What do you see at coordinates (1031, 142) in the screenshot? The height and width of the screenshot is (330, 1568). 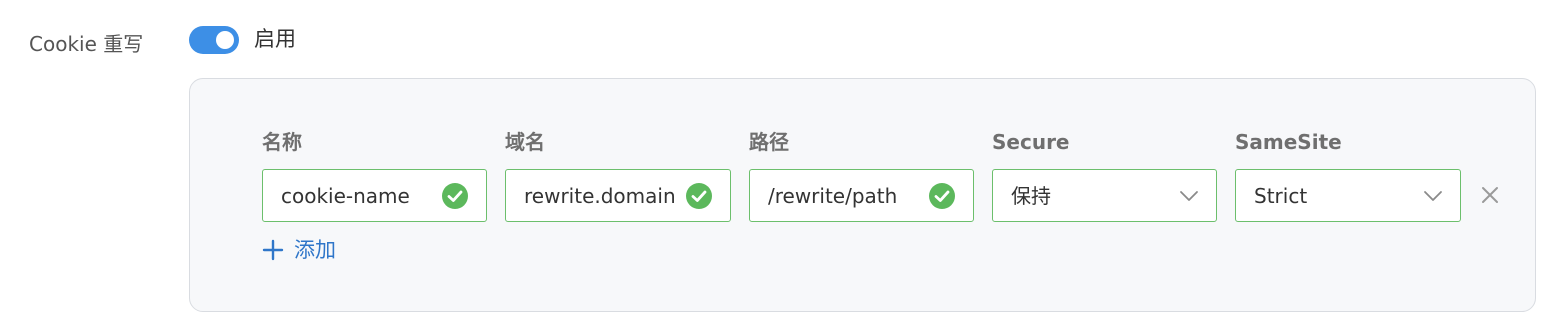 I see `column-header-secure: Secure` at bounding box center [1031, 142].